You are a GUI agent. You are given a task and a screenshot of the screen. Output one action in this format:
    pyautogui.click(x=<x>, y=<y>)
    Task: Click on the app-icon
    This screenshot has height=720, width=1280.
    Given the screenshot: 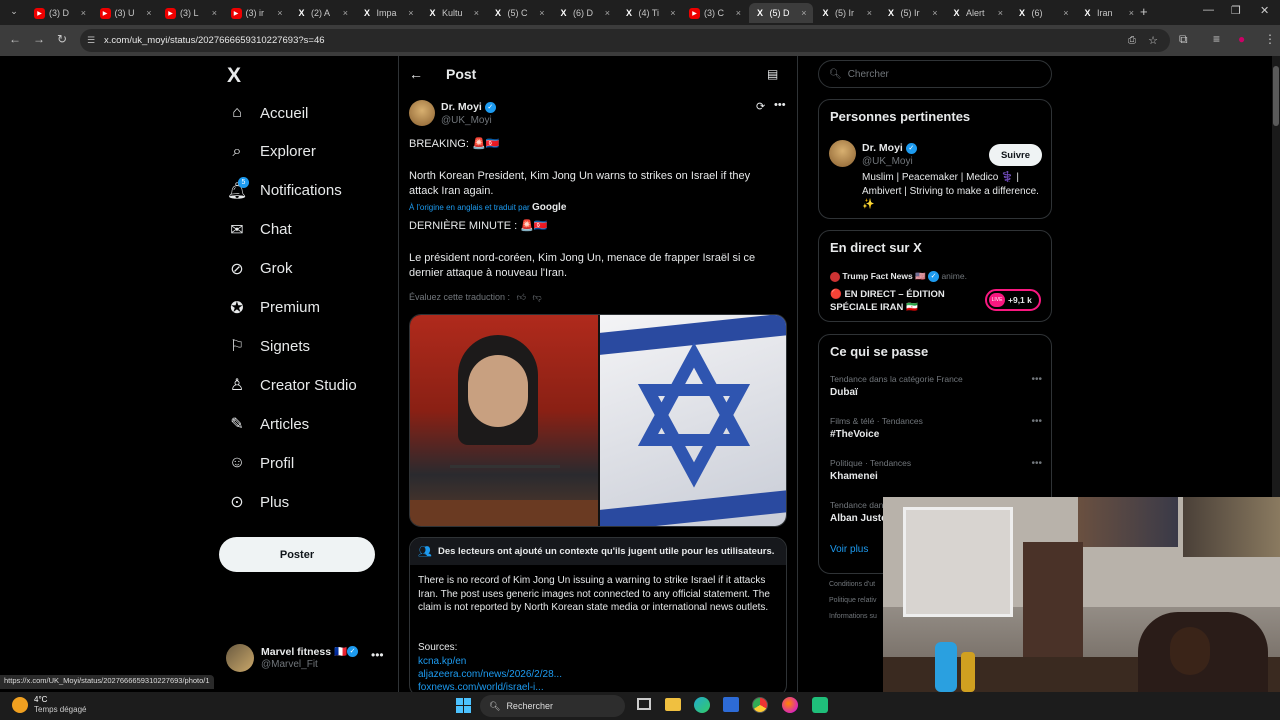 What is the action you would take?
    pyautogui.click(x=820, y=705)
    